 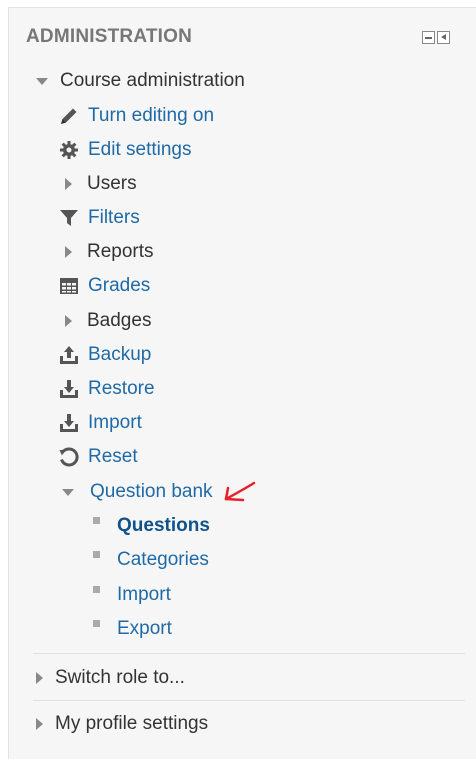 I want to click on red-arrow-annotation-icon, so click(x=239, y=492).